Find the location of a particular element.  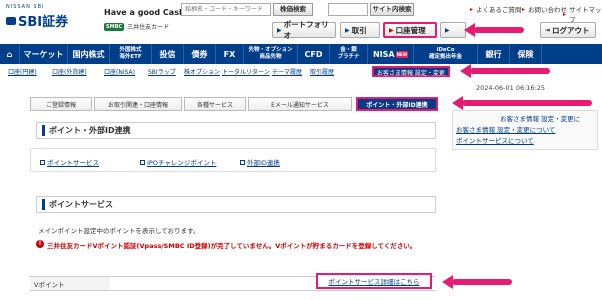

nav-insurance: 保険 is located at coordinates (526, 54).